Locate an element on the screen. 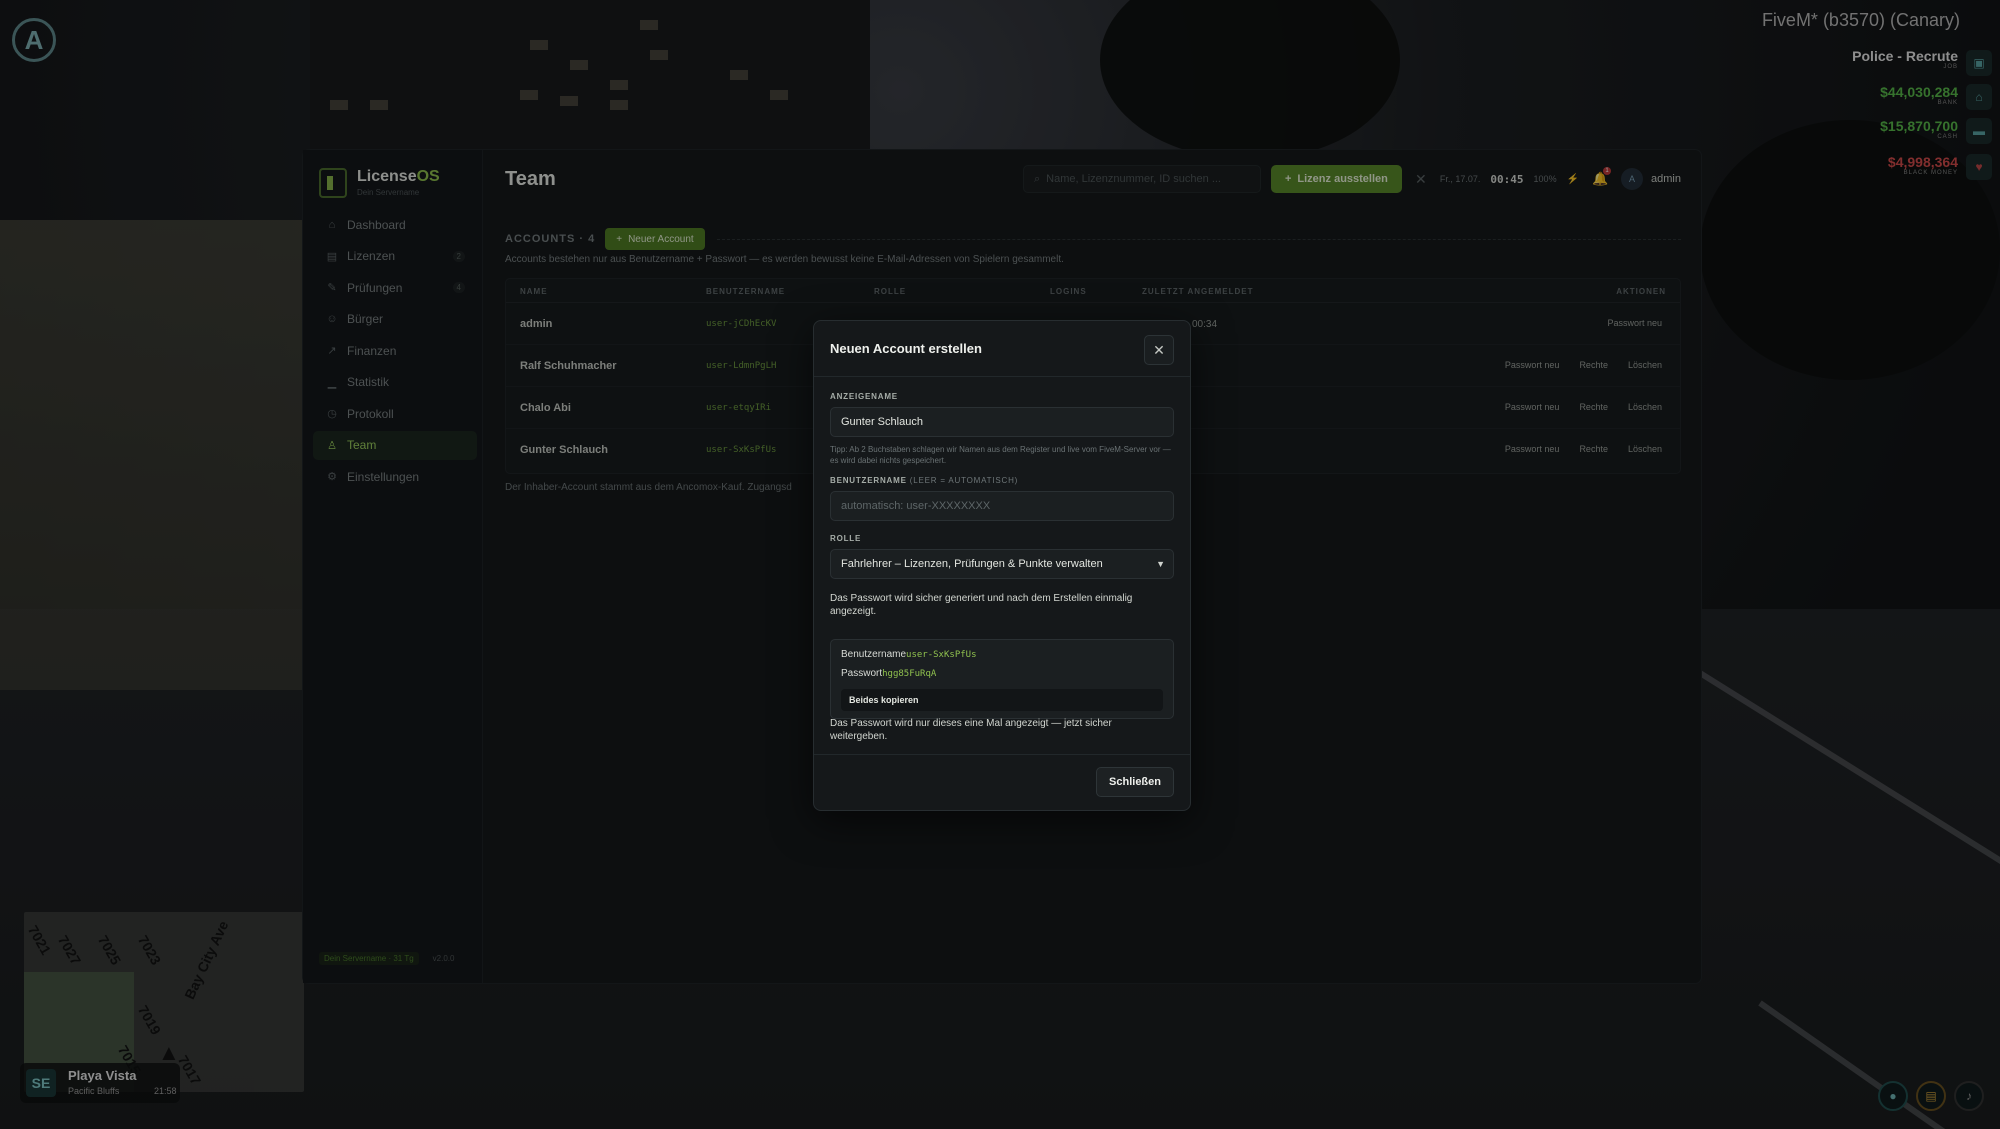 This screenshot has height=1129, width=2000. copy-both-button: Beides kopieren is located at coordinates (1002, 700).